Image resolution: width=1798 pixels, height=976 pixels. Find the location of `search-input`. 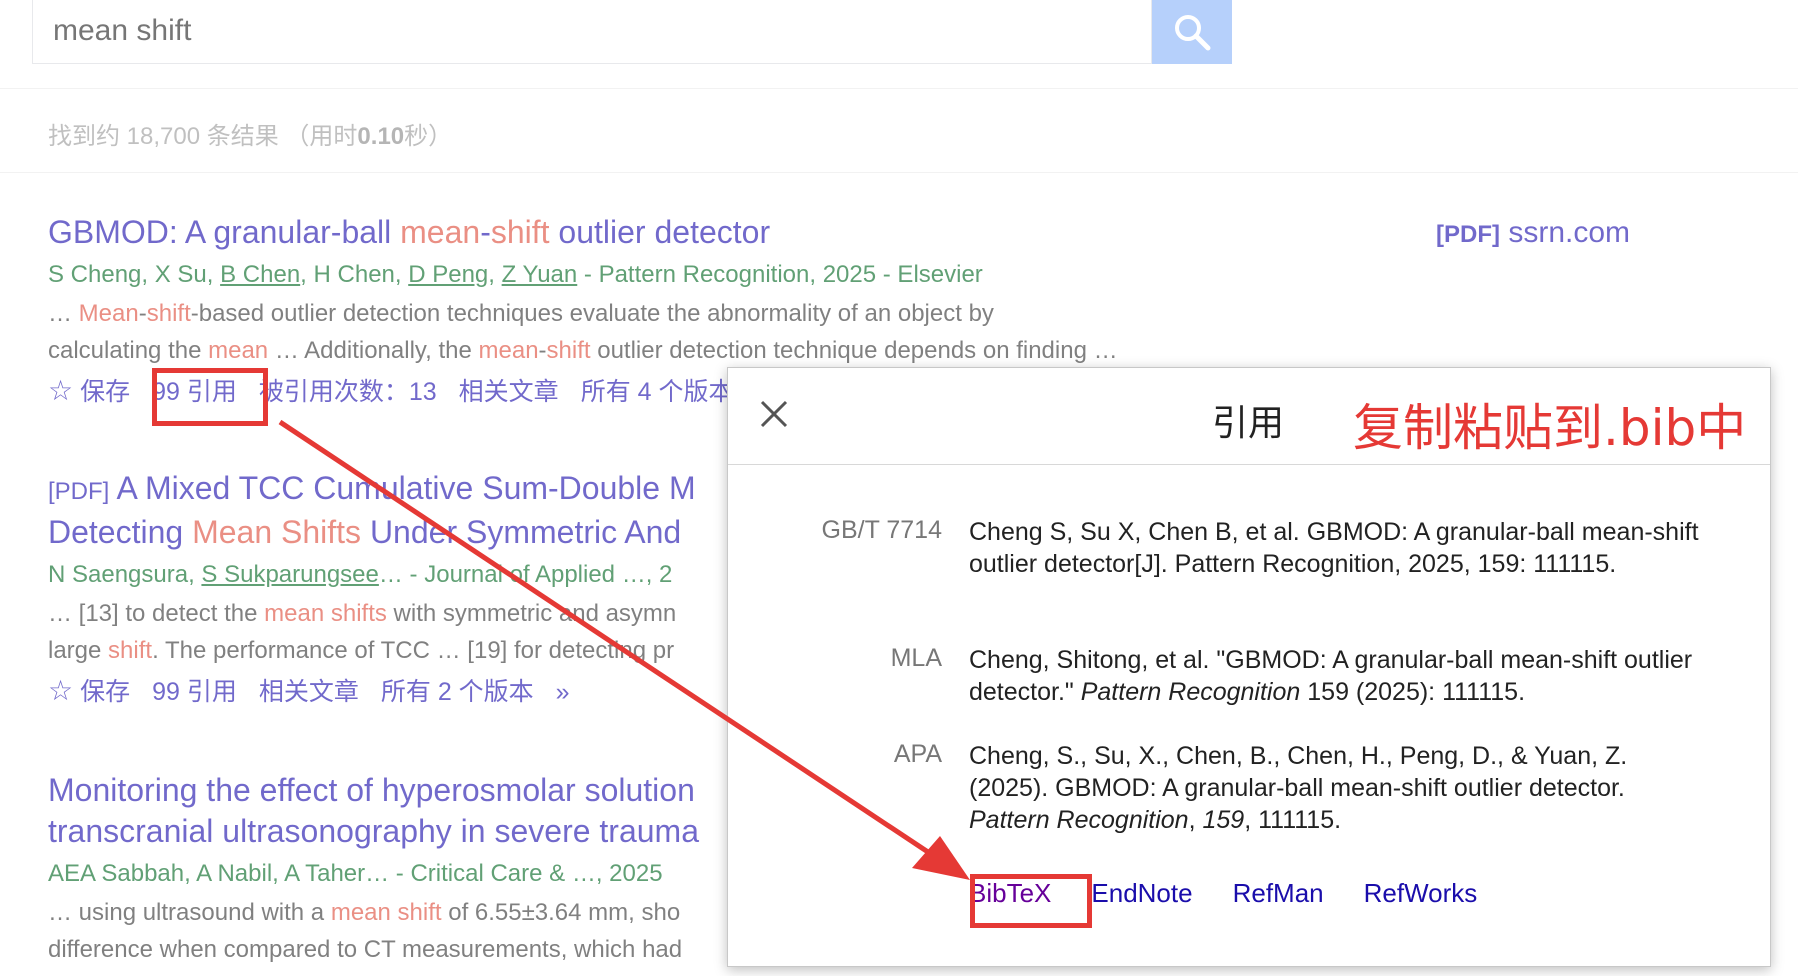

search-input is located at coordinates (593, 31).